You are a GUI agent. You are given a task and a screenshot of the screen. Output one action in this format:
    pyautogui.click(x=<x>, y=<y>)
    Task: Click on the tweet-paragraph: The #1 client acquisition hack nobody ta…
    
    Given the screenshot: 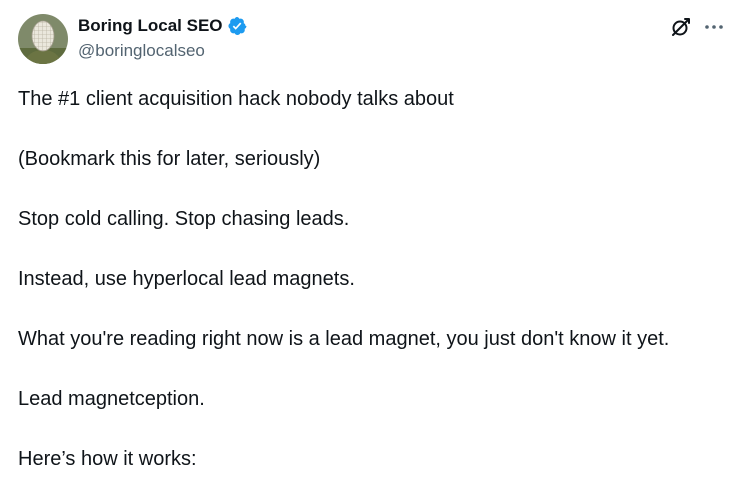 What is the action you would take?
    pyautogui.click(x=236, y=99)
    